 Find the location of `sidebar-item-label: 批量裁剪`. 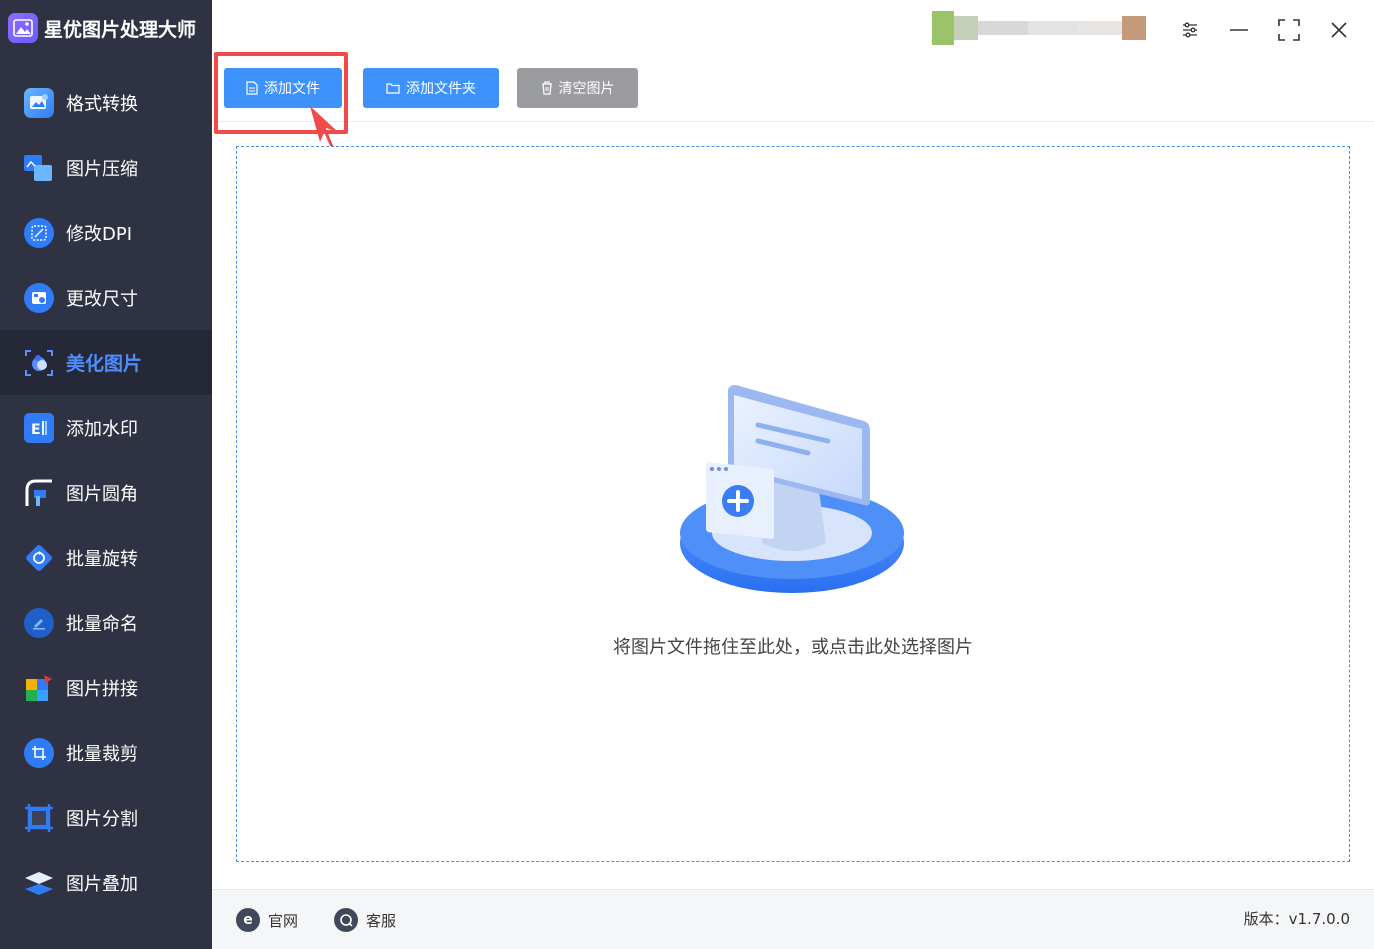

sidebar-item-label: 批量裁剪 is located at coordinates (102, 754).